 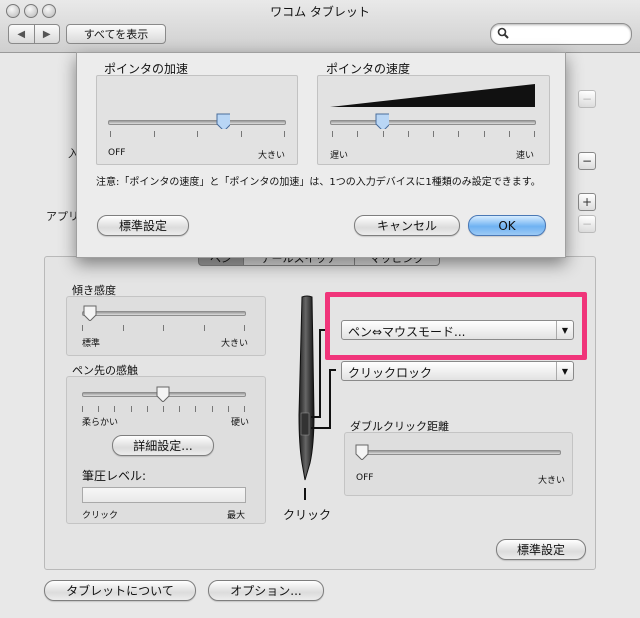 I want to click on back-button: ◀, so click(x=22, y=34).